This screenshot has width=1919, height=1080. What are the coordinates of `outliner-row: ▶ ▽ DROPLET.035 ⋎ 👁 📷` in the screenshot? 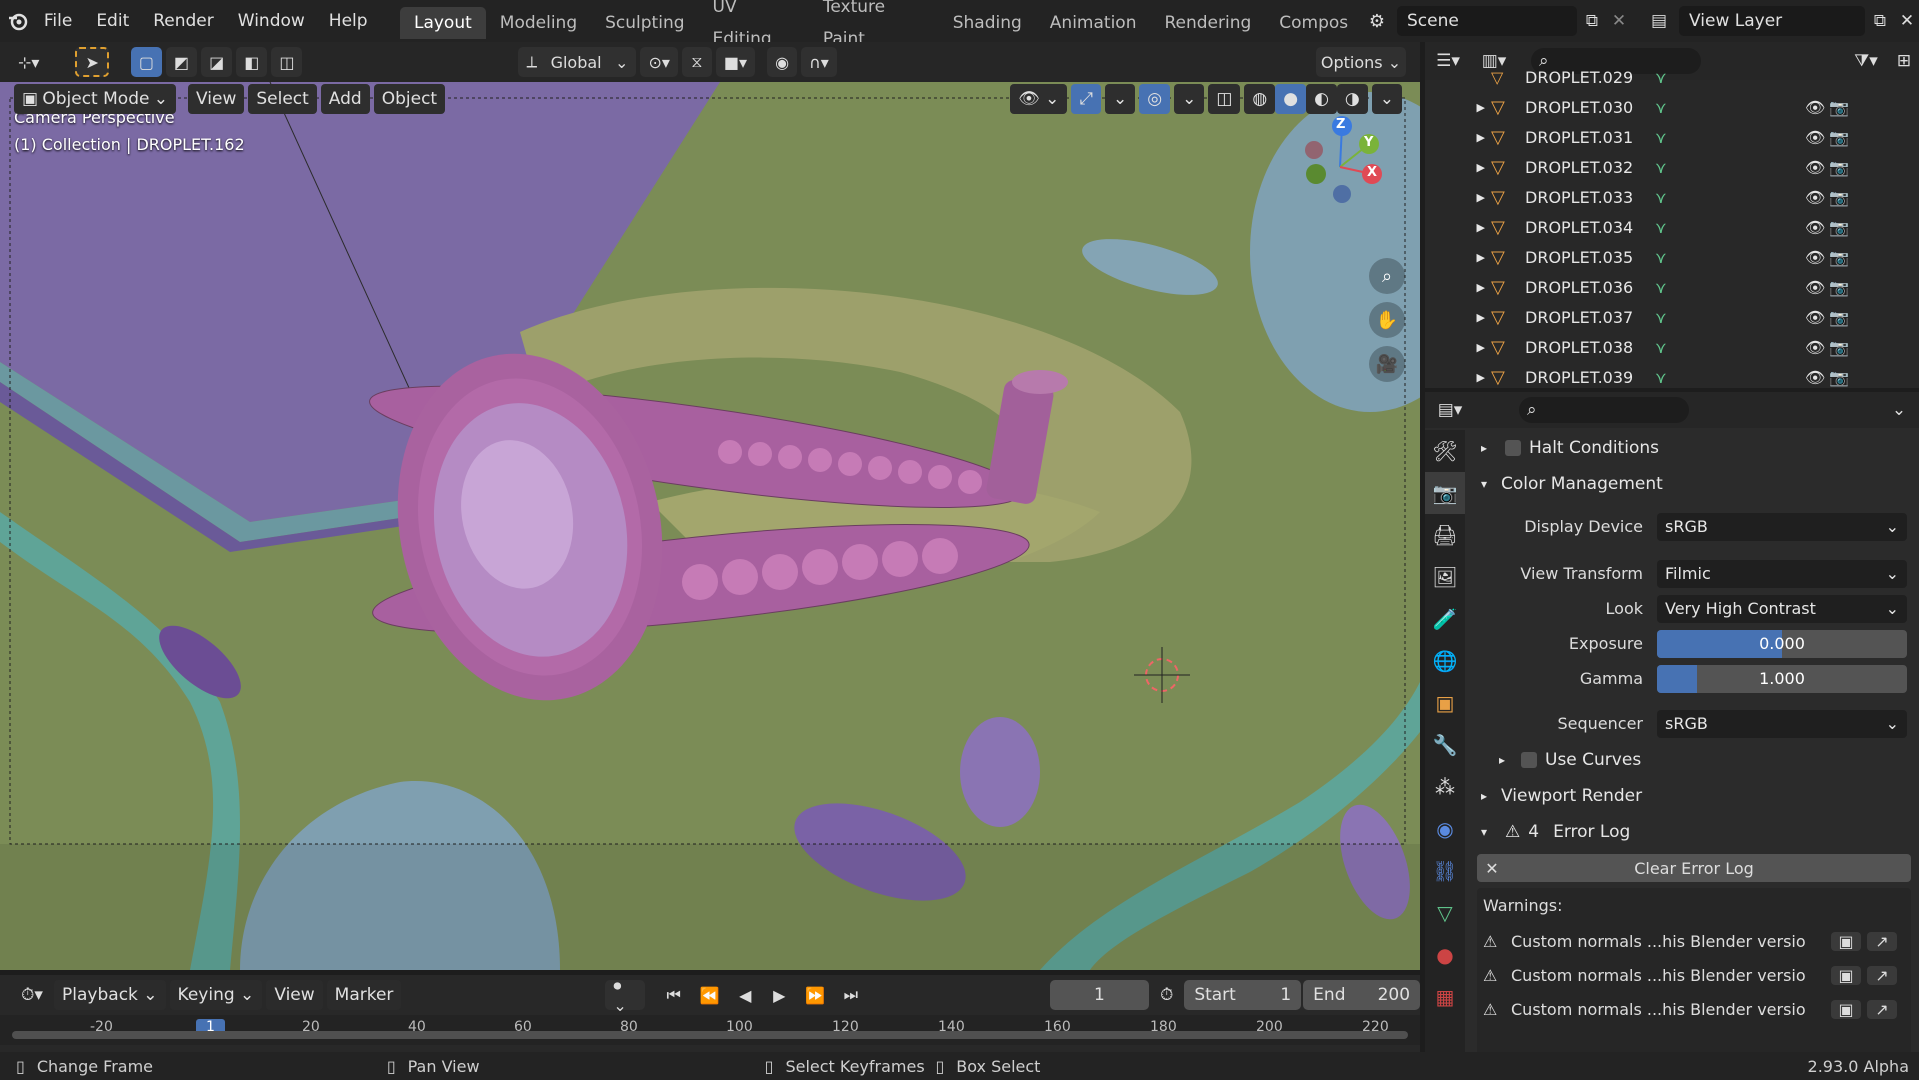 It's located at (1672, 257).